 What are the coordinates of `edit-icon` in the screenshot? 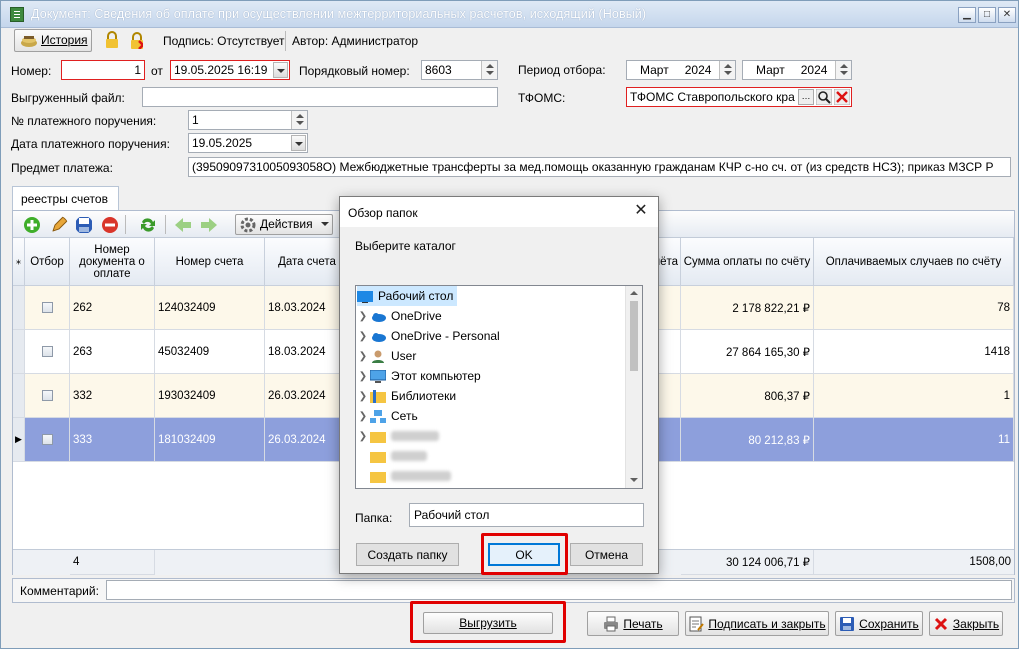 It's located at (59, 225).